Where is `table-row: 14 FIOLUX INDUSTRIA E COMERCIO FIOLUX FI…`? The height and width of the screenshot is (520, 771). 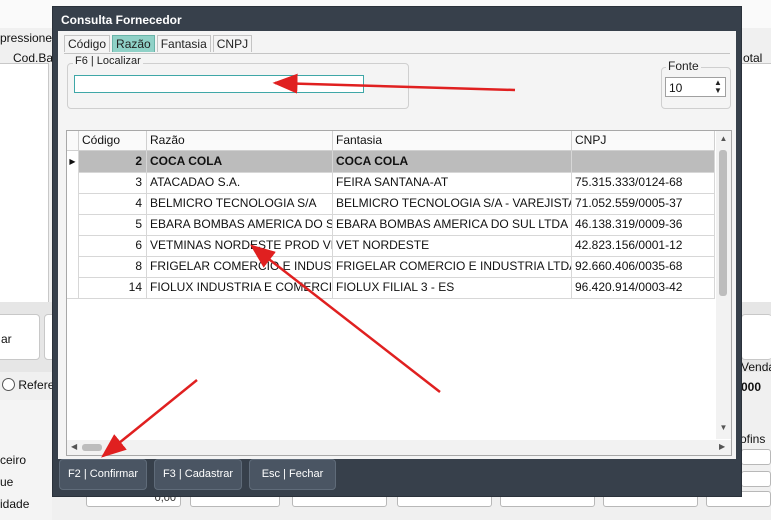
table-row: 14 FIOLUX INDUSTRIA E COMERCIO FIOLUX FI… is located at coordinates (391, 288).